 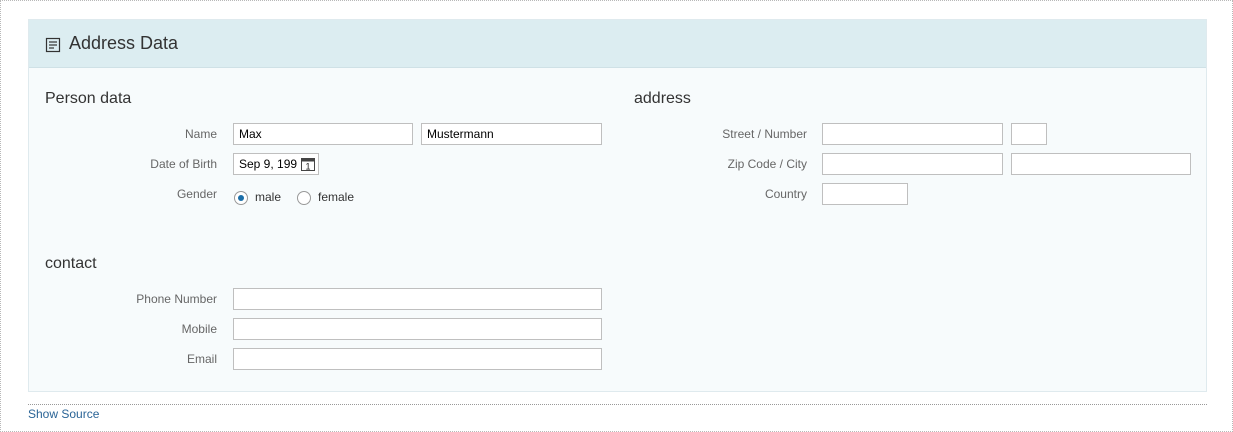 What do you see at coordinates (617, 404) in the screenshot?
I see `footer-divider` at bounding box center [617, 404].